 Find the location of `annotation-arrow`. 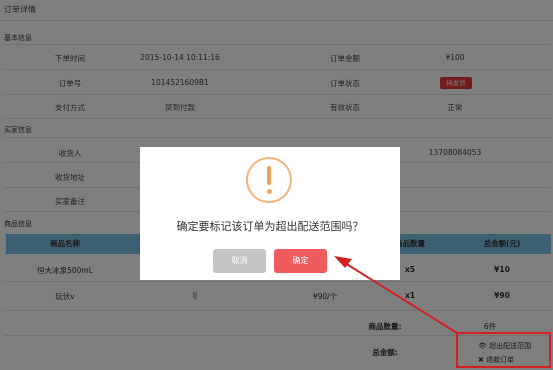

annotation-arrow is located at coordinates (396, 295).